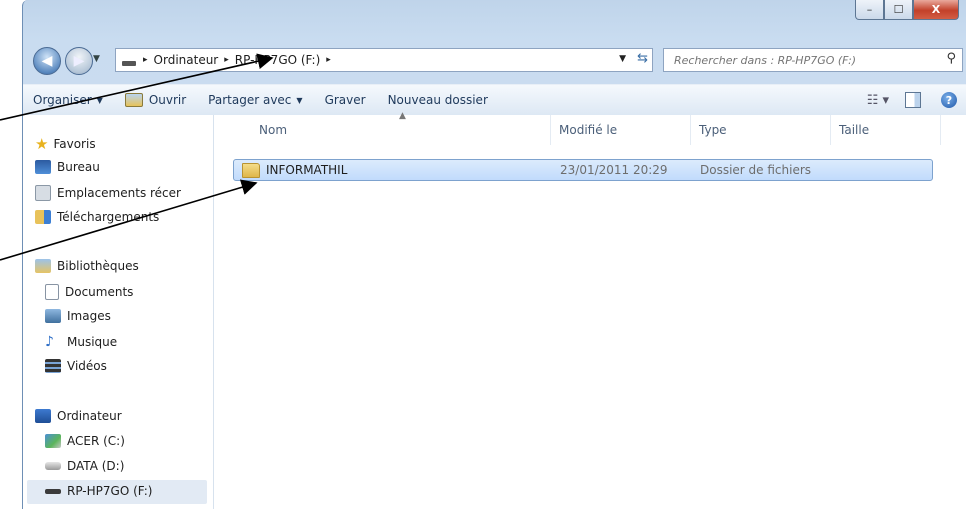 The height and width of the screenshot is (509, 966). I want to click on recent-places-icon, so click(43, 193).